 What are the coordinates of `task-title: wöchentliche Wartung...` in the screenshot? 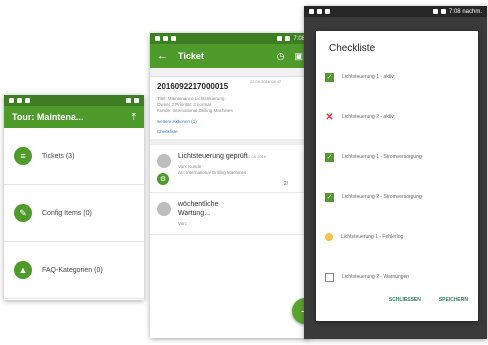 It's located at (198, 209).